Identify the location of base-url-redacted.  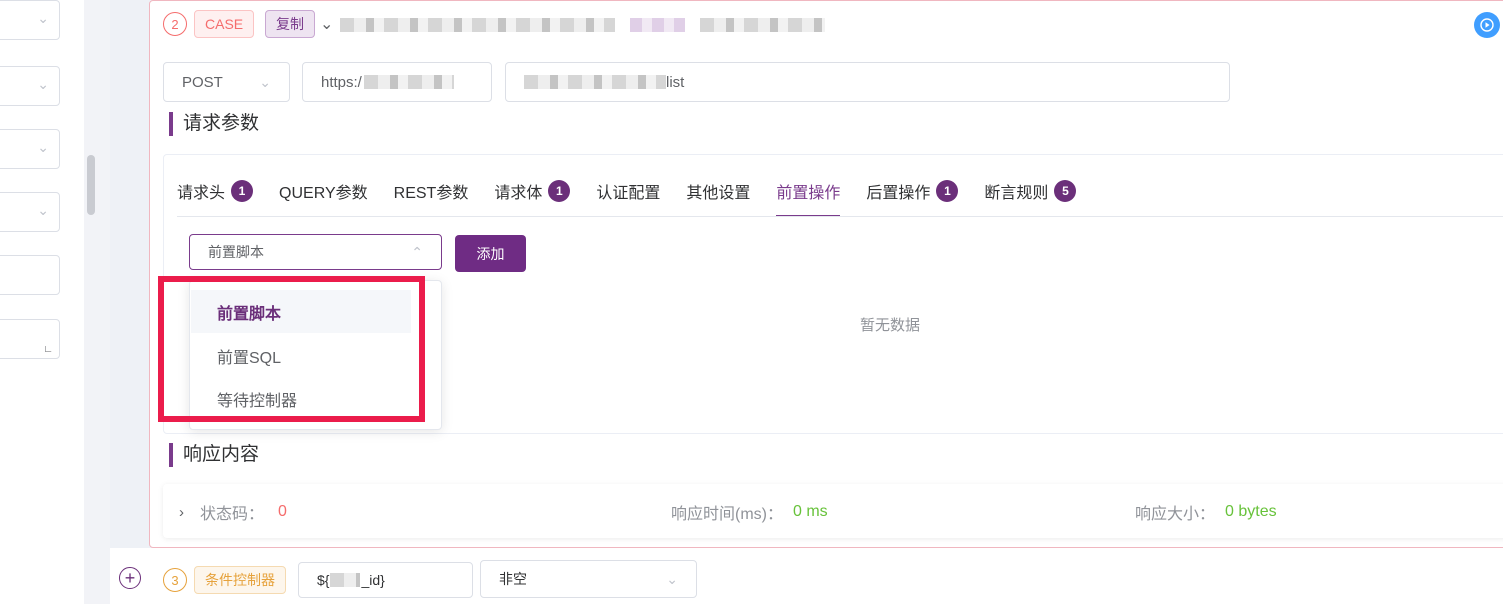
(408, 82).